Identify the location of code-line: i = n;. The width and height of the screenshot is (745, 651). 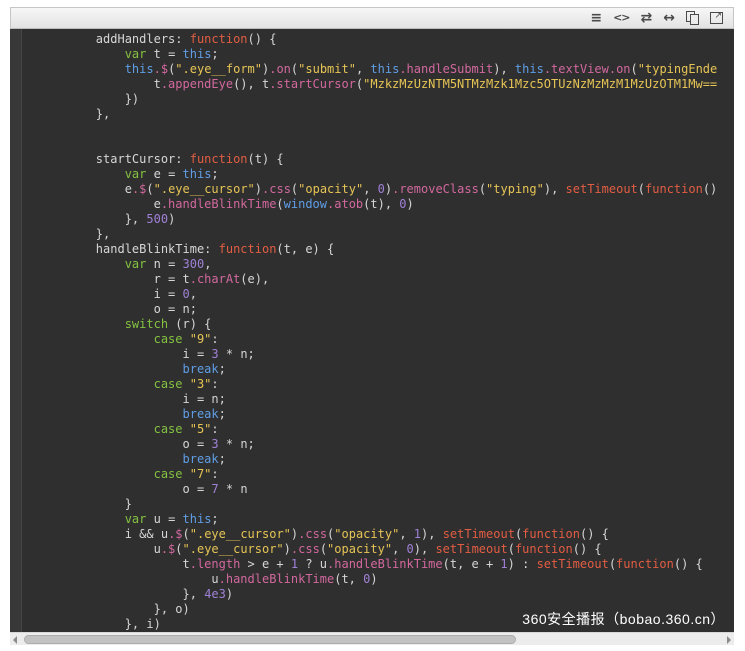
(204, 399).